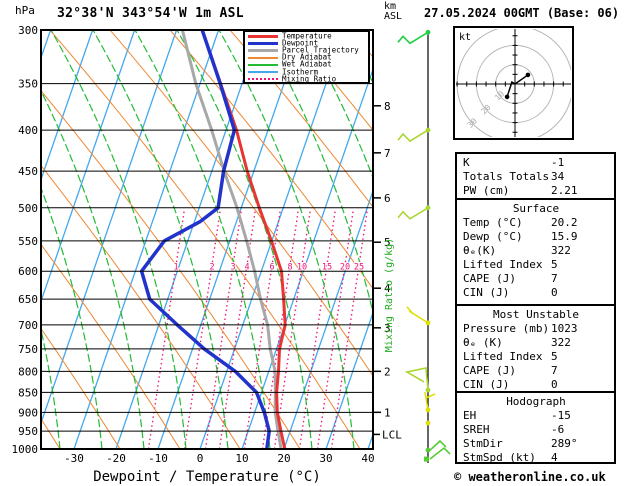 Image resolution: width=629 pixels, height=486 pixels. Describe the element at coordinates (558, 176) in the screenshot. I see `stat-value: 34` at that location.